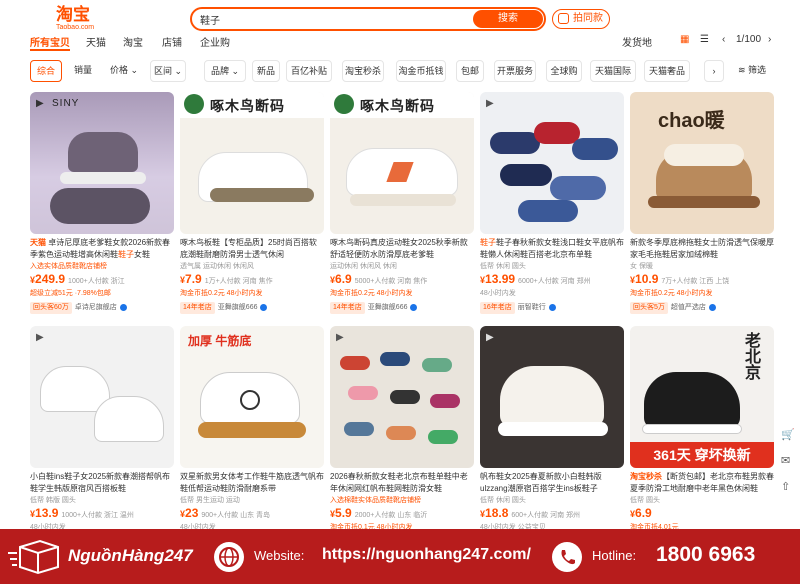 The height and width of the screenshot is (584, 800). Describe the element at coordinates (515, 71) in the screenshot. I see `filter-invoice: 开票服务` at that location.